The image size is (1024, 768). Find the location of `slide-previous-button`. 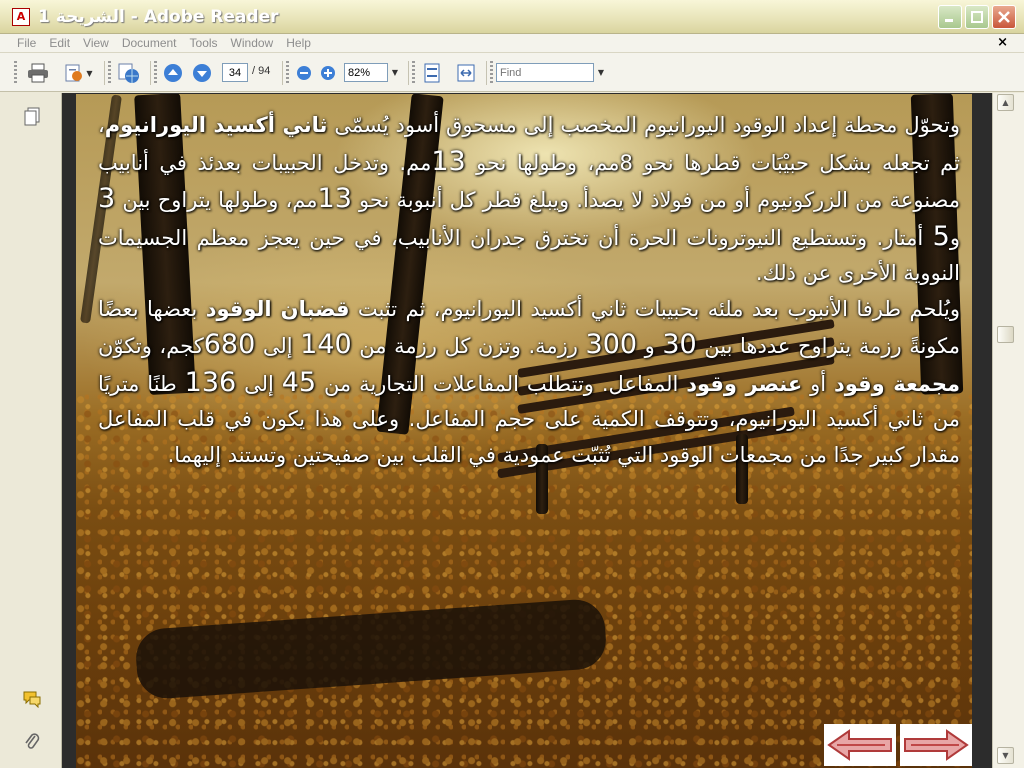

slide-previous-button is located at coordinates (860, 745).